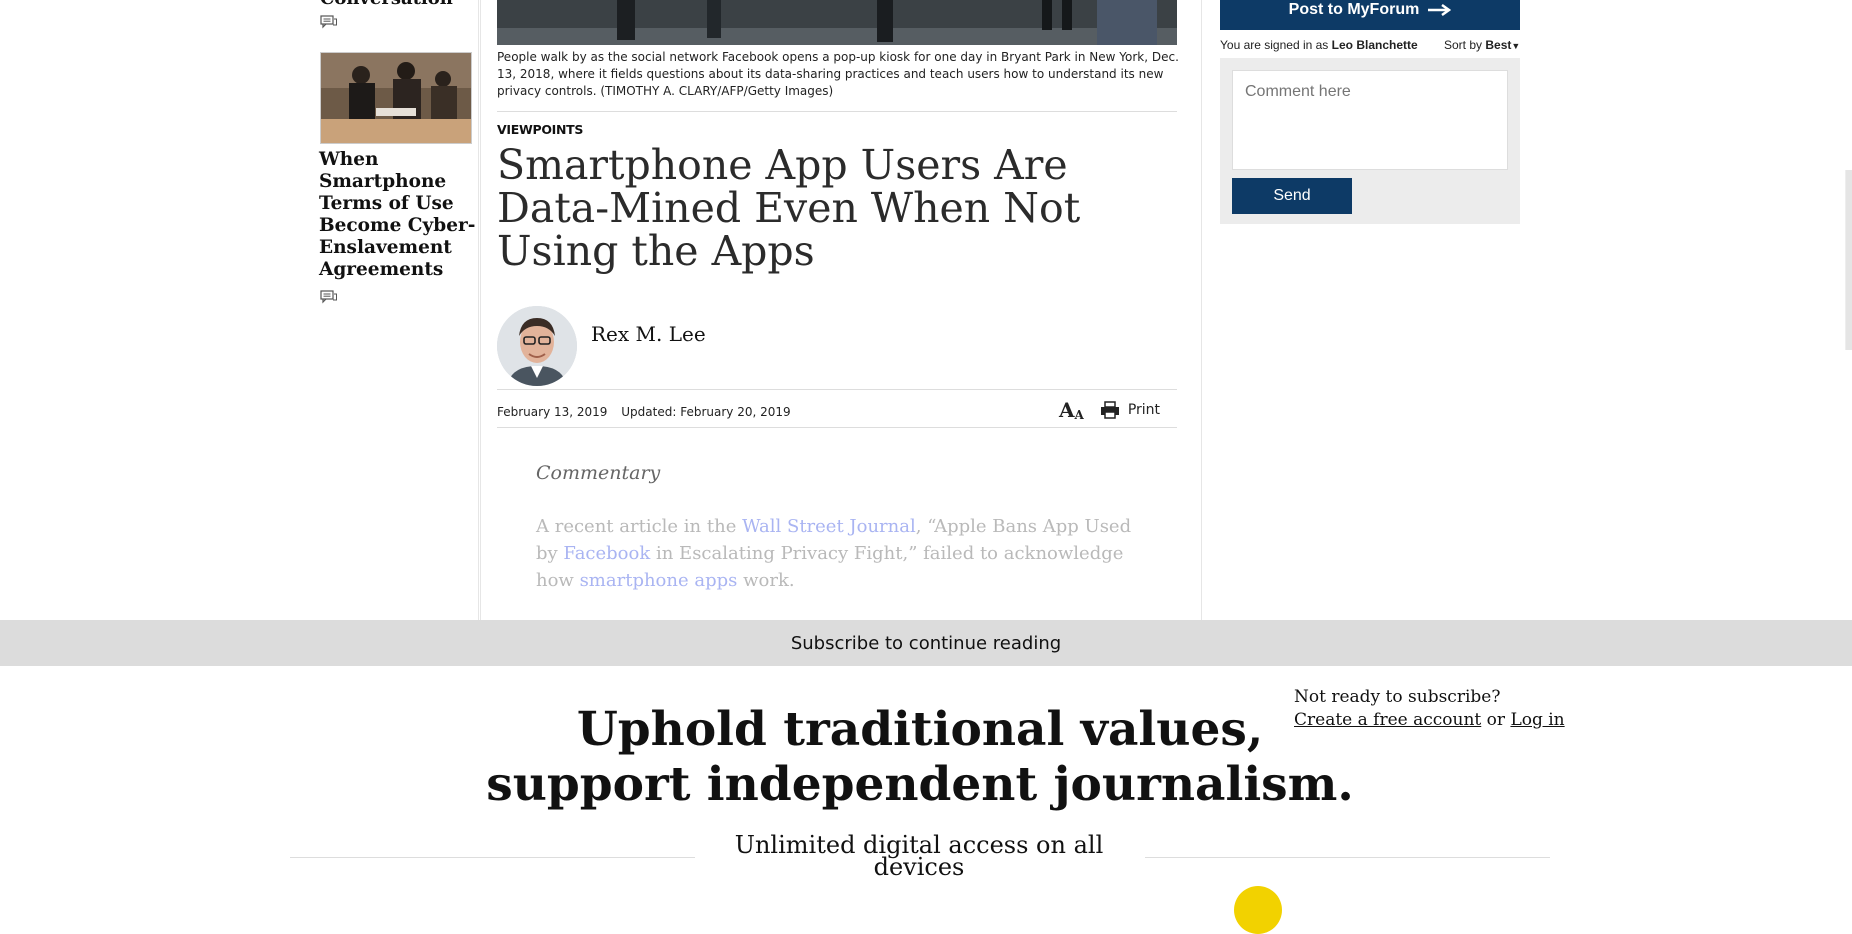  I want to click on sort-value: Best, so click(1498, 45).